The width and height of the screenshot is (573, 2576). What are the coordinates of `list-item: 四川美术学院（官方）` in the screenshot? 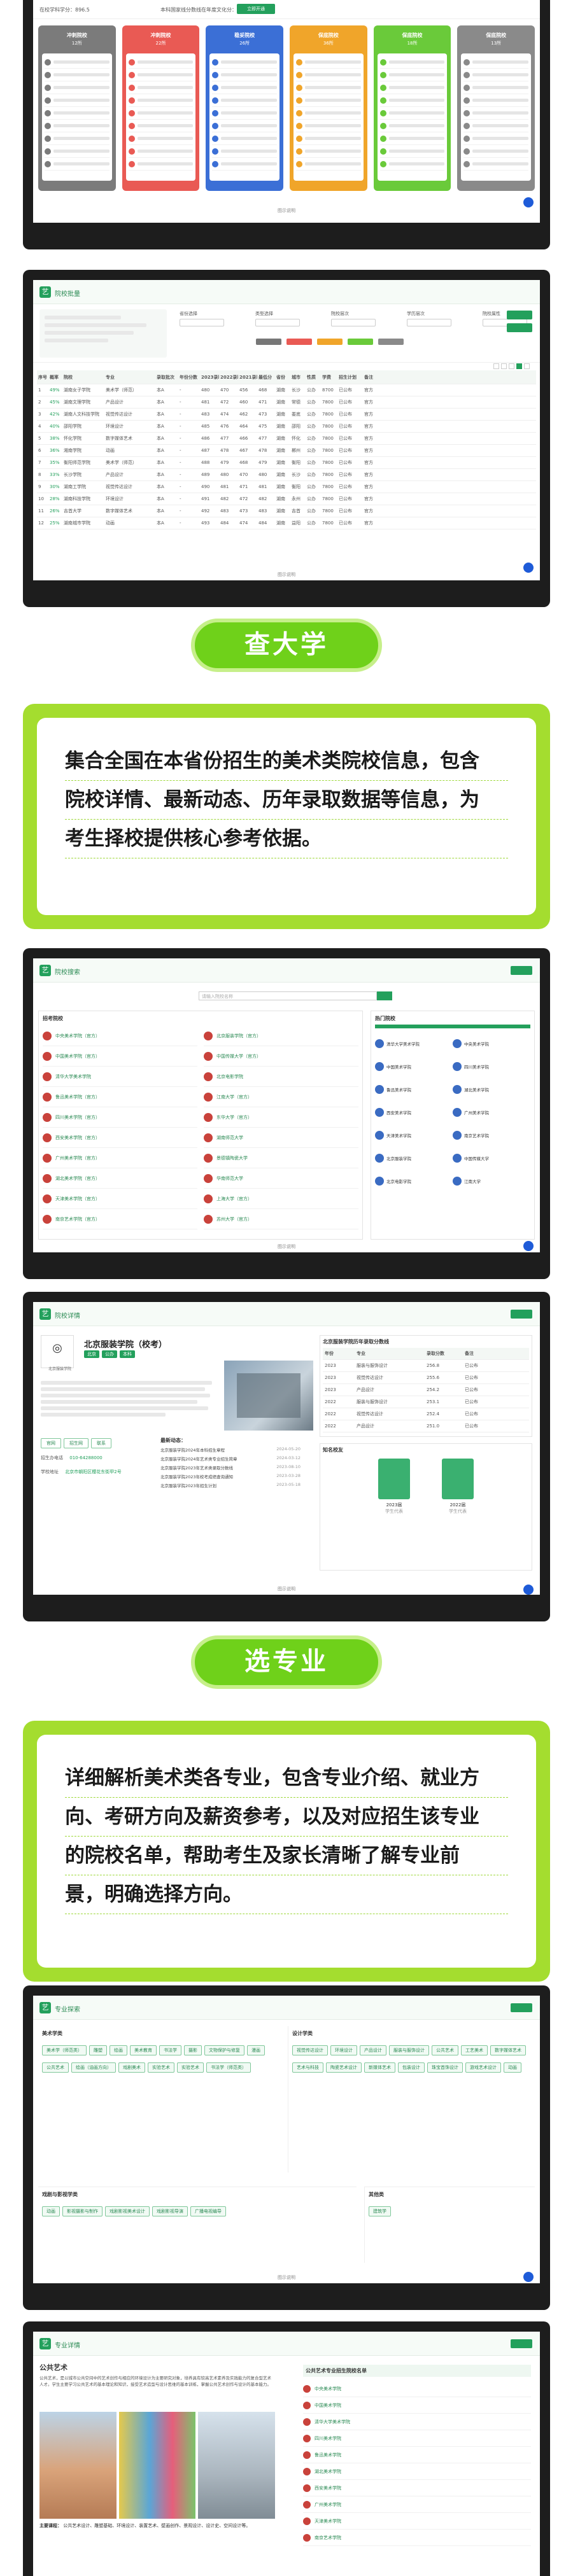 It's located at (120, 1117).